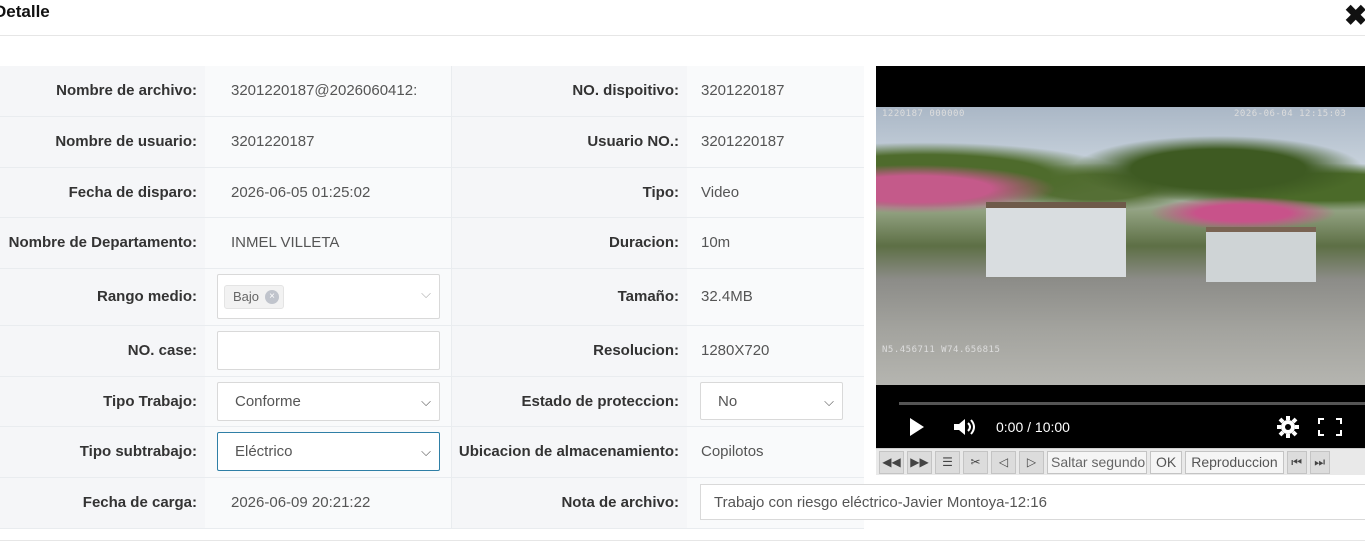 Image resolution: width=1365 pixels, height=544 pixels. Describe the element at coordinates (1132, 403) in the screenshot. I see `progress-bar` at that location.